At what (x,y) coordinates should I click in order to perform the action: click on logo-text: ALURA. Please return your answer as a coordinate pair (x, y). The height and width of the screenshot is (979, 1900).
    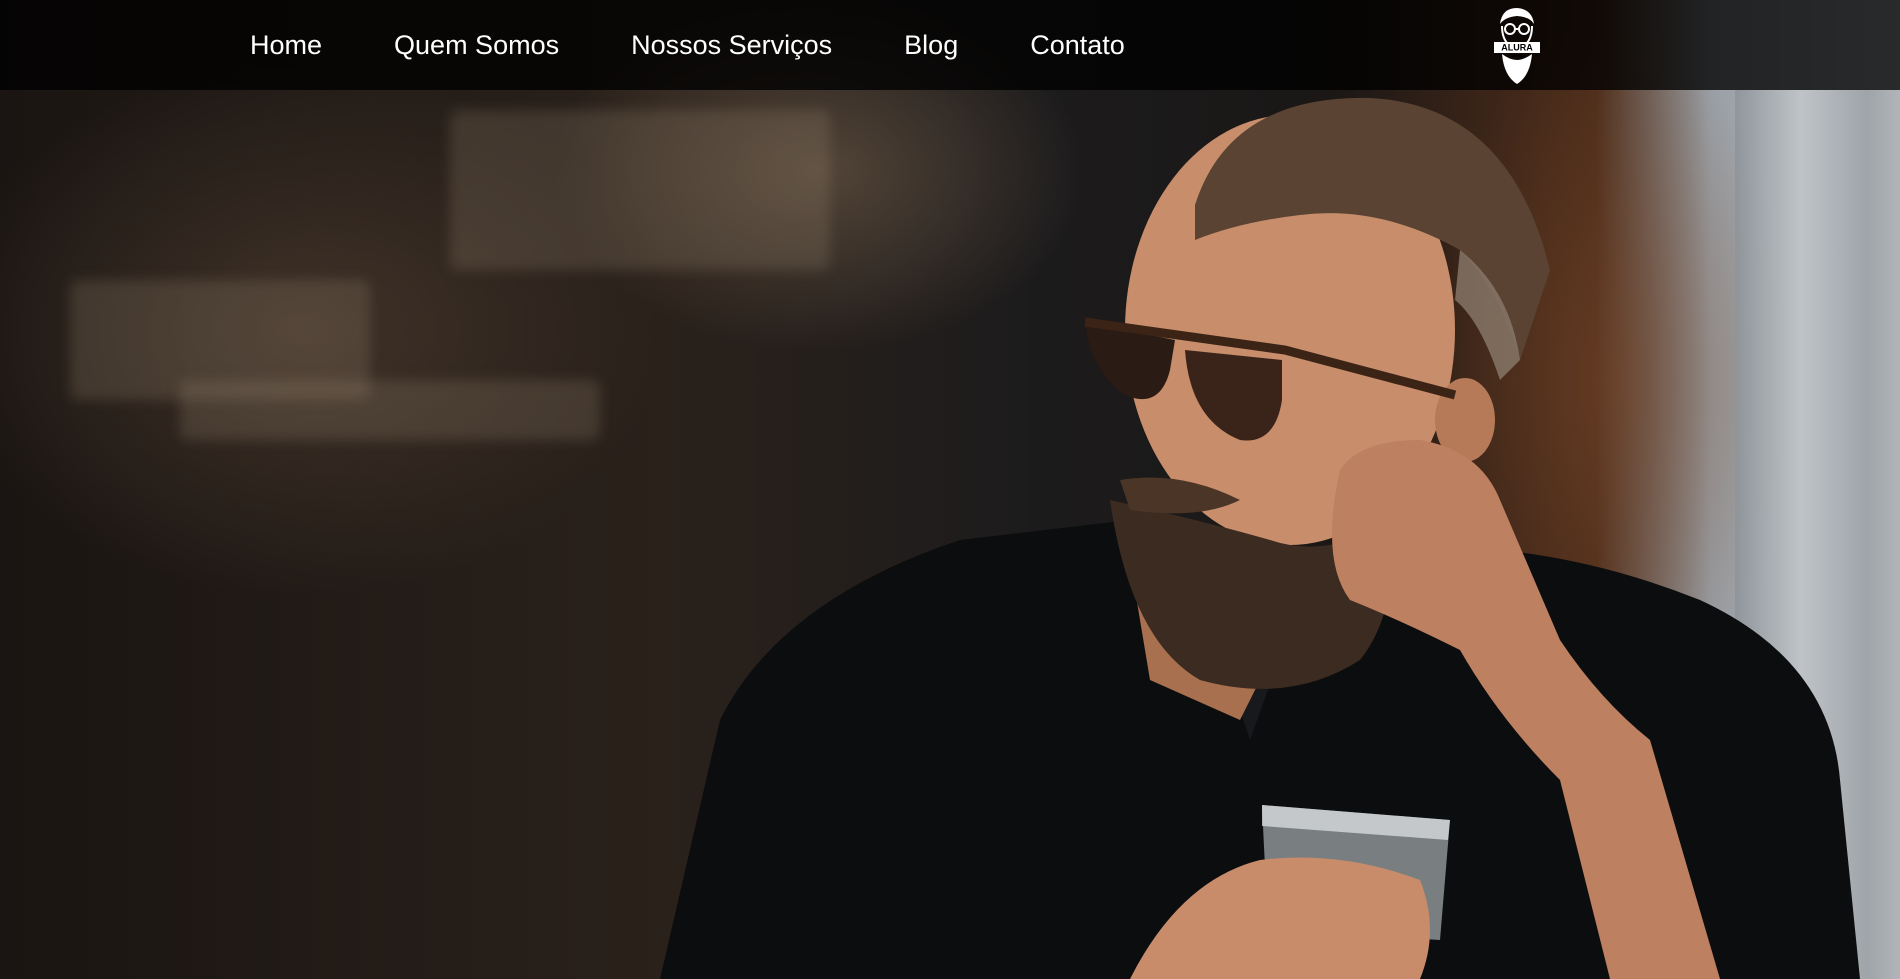
    Looking at the image, I should click on (1517, 48).